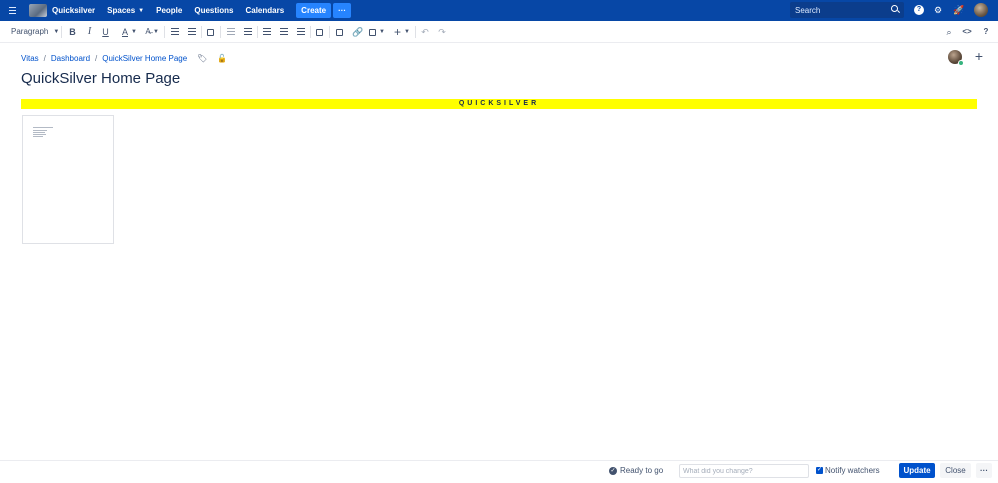 This screenshot has width=998, height=483. Describe the element at coordinates (144, 58) in the screenshot. I see `breadcrumb-item: QuickSilver Home Page` at that location.